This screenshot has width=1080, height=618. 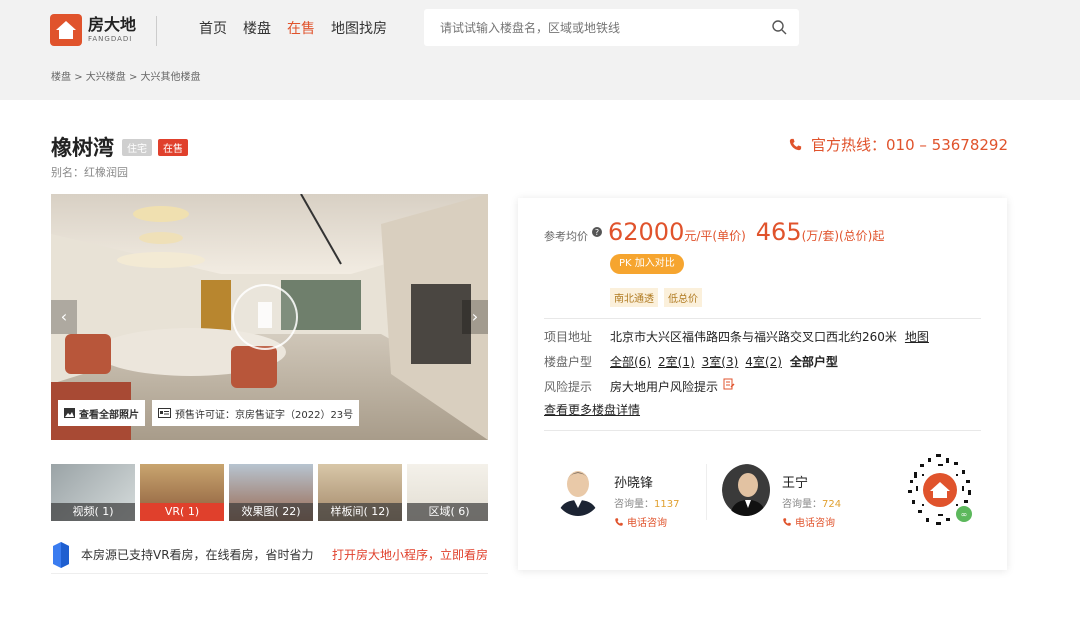 I want to click on thumb-area-map: 区域( 6), so click(x=447, y=492).